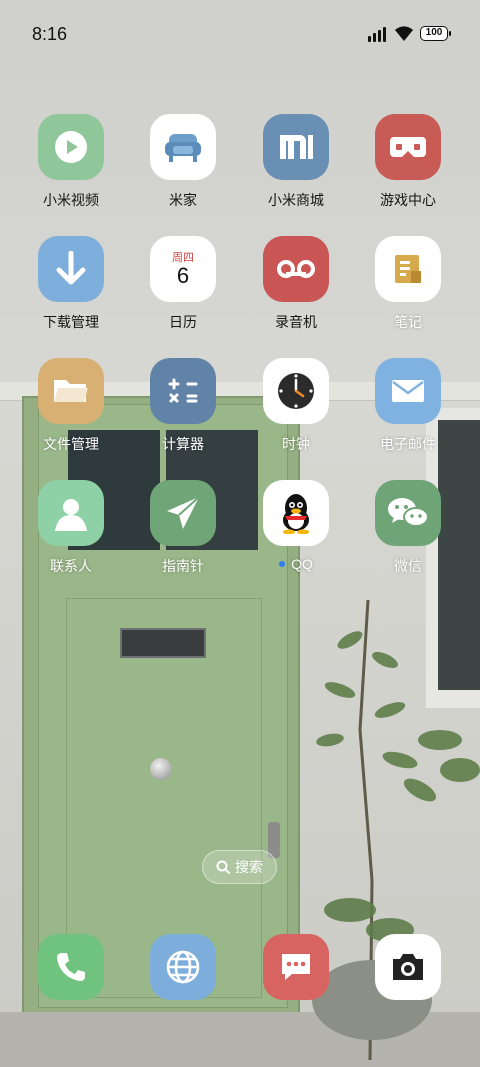 This screenshot has width=480, height=1067. Describe the element at coordinates (183, 322) in the screenshot. I see `app-label: 日历` at that location.